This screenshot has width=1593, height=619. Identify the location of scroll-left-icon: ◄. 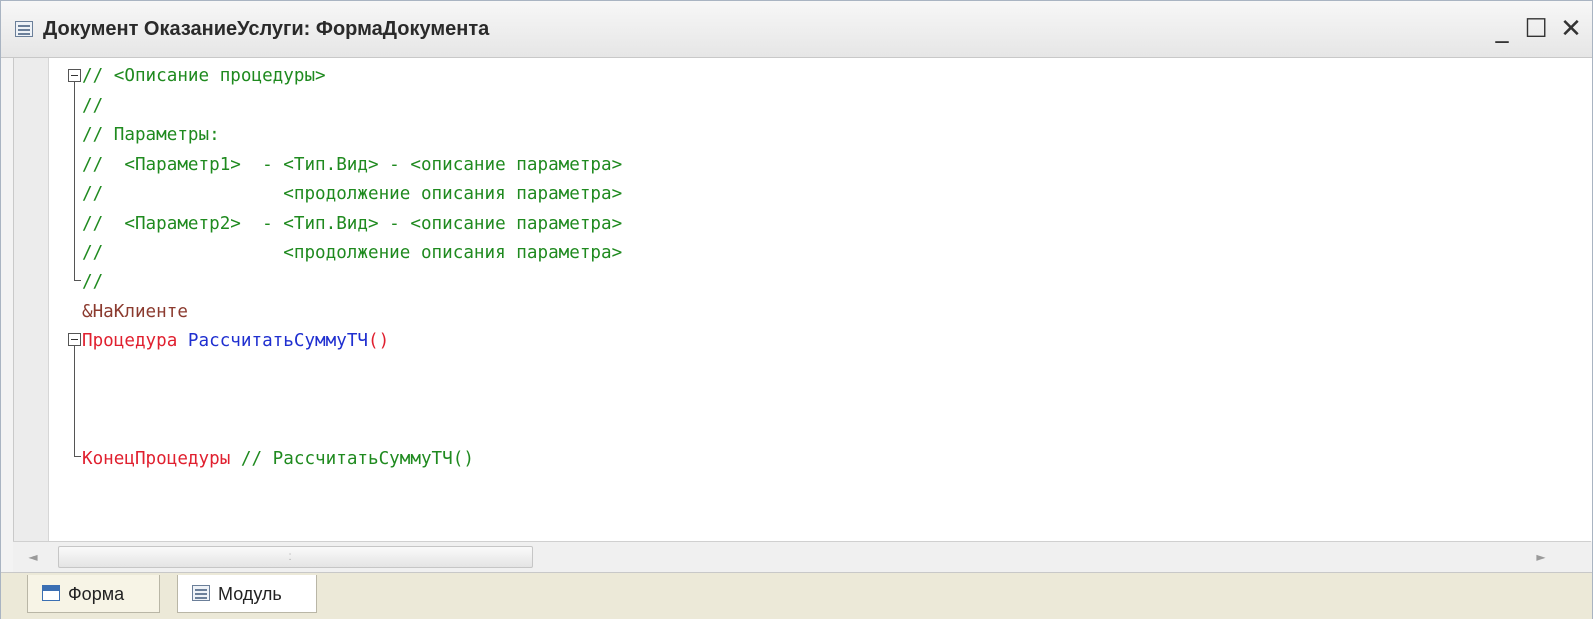
(33, 557).